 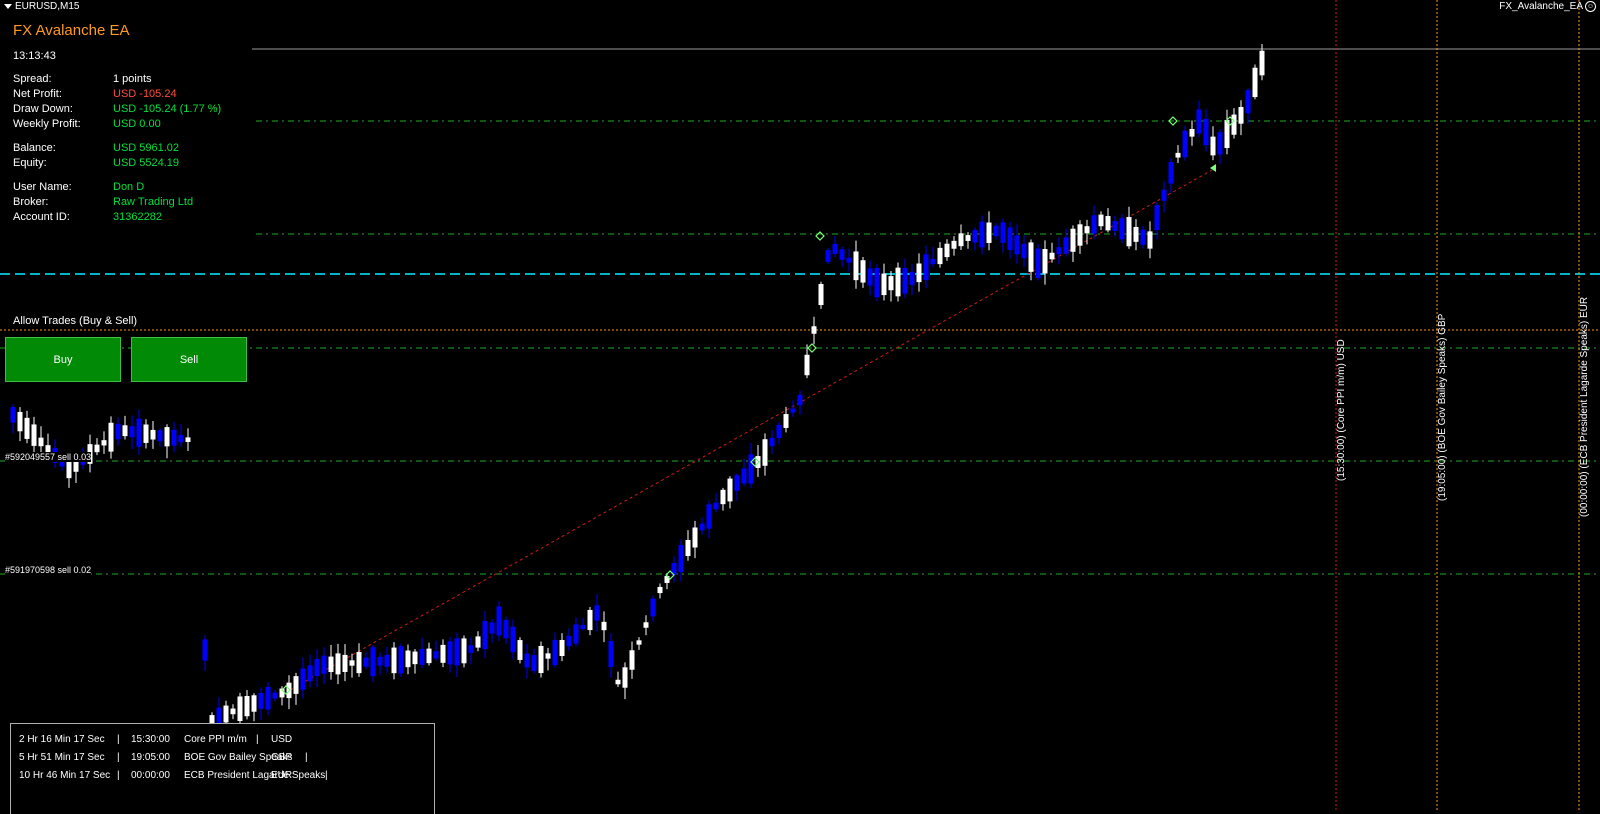 I want to click on symbol-timeframe-label: EURUSD,M15, so click(x=41, y=6).